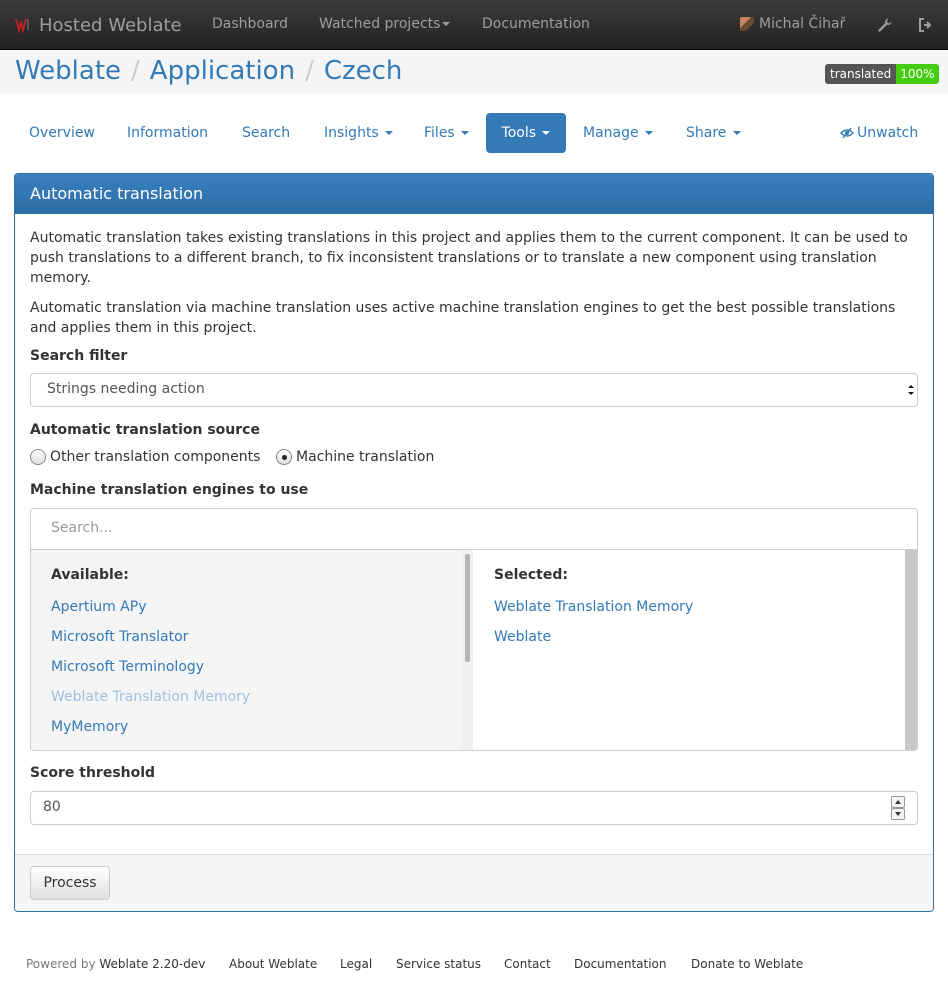 The width and height of the screenshot is (948, 985). I want to click on tab-share: Share, so click(713, 133).